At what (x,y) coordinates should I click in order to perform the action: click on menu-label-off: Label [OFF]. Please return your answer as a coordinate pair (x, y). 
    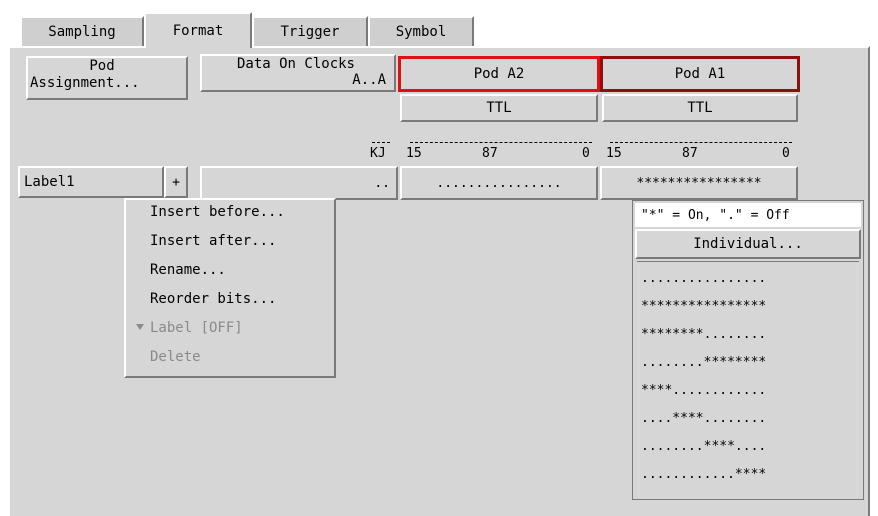
    Looking at the image, I should click on (196, 328).